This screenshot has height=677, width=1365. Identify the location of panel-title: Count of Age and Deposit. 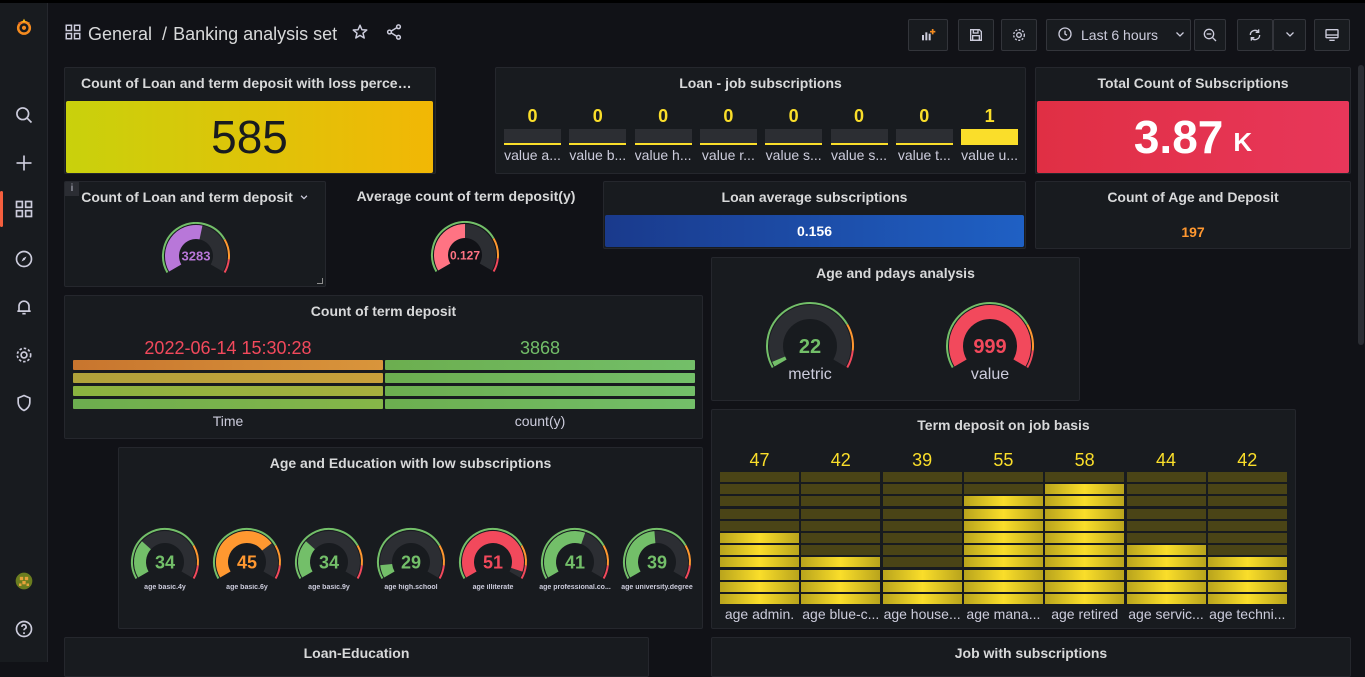
(1193, 197).